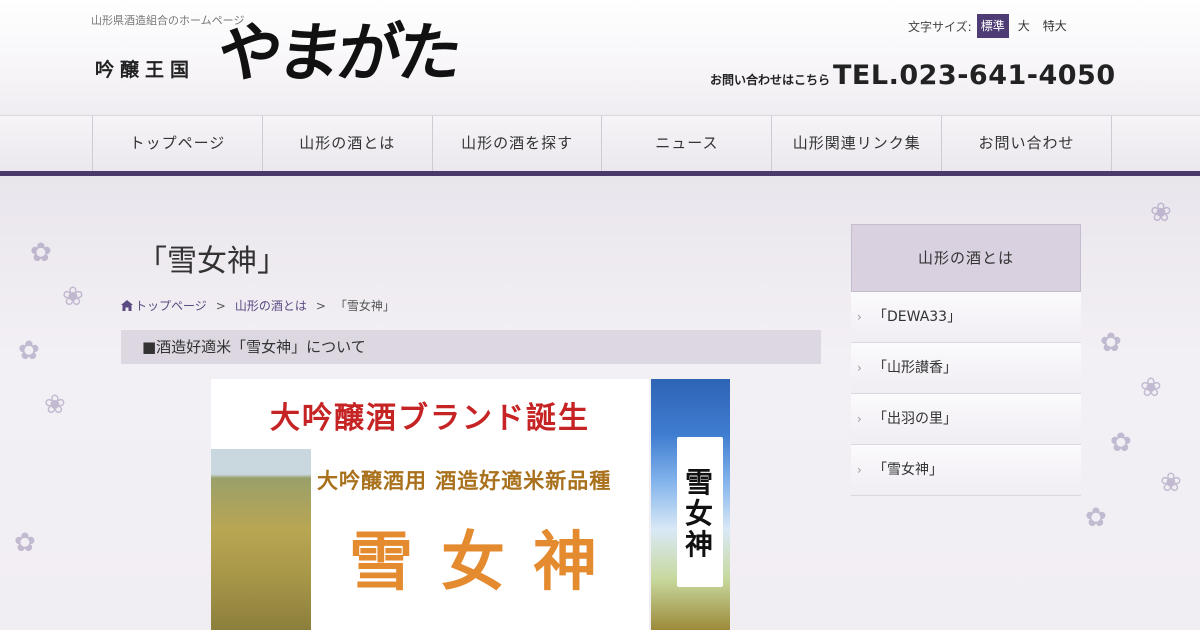 The image size is (1200, 630). Describe the element at coordinates (471, 347) in the screenshot. I see `section-heading: ■酒造好適米「雪女神」について` at that location.